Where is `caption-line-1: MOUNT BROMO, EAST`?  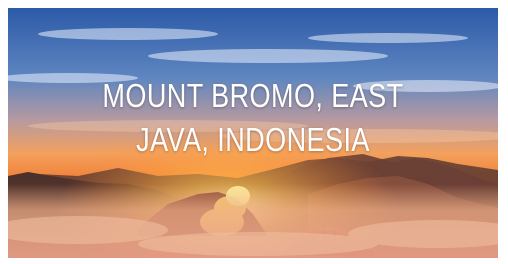
caption-line-1: MOUNT BROMO, EAST is located at coordinates (253, 95).